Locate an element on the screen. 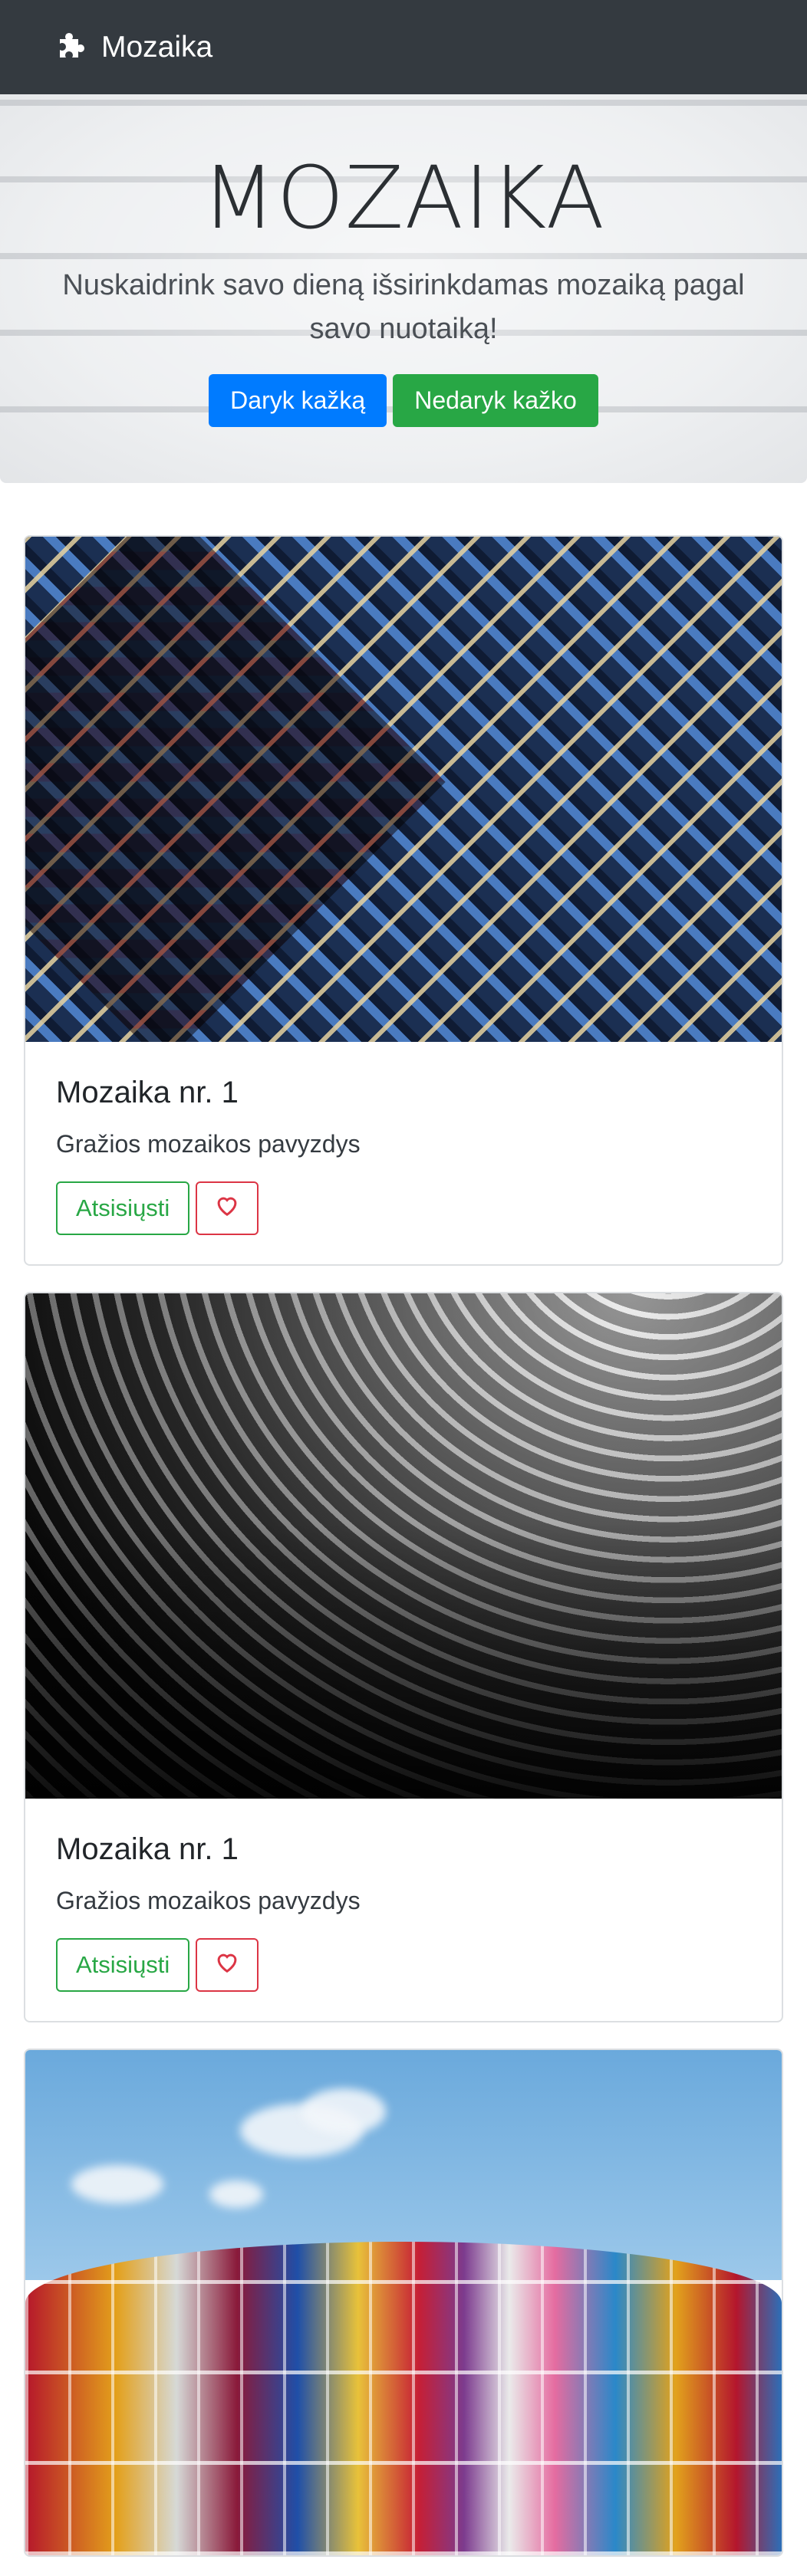  brand-name: Mozaika is located at coordinates (157, 47).